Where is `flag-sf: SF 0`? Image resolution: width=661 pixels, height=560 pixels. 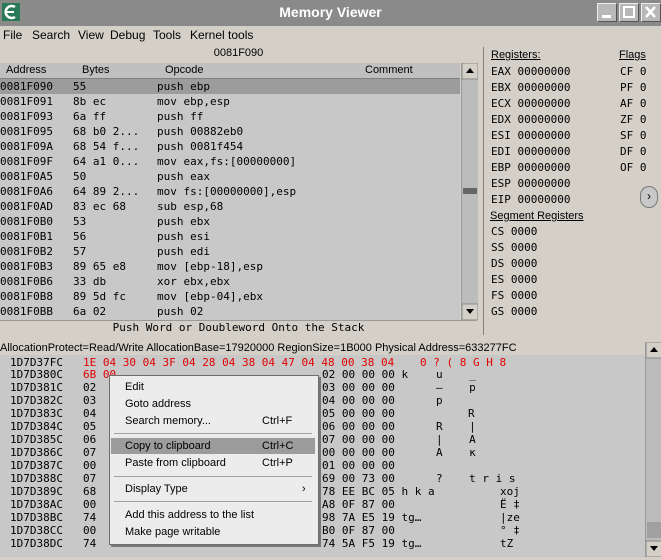 flag-sf: SF 0 is located at coordinates (633, 135).